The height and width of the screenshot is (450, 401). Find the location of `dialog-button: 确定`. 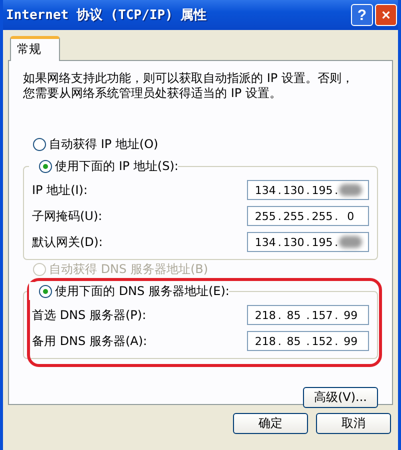

dialog-button: 确定 is located at coordinates (270, 423).